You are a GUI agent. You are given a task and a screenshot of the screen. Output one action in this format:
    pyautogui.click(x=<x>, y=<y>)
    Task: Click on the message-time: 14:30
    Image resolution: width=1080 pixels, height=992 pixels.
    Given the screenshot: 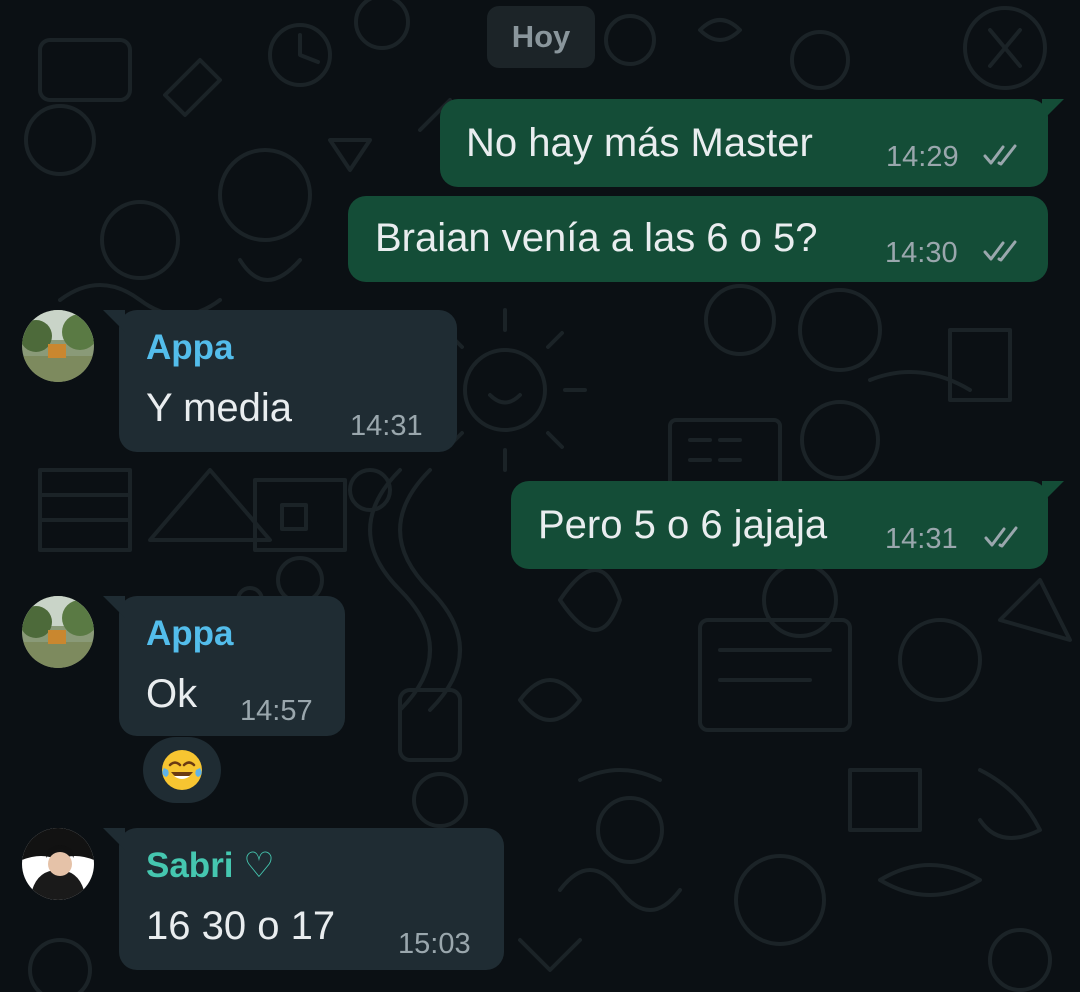 What is the action you would take?
    pyautogui.click(x=921, y=253)
    